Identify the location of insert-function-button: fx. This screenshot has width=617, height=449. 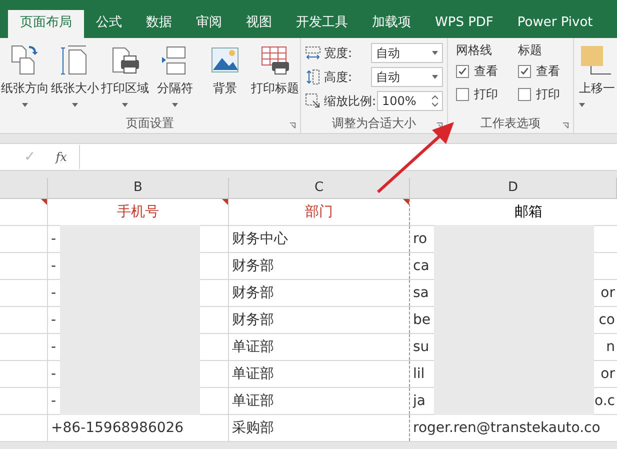
(61, 157).